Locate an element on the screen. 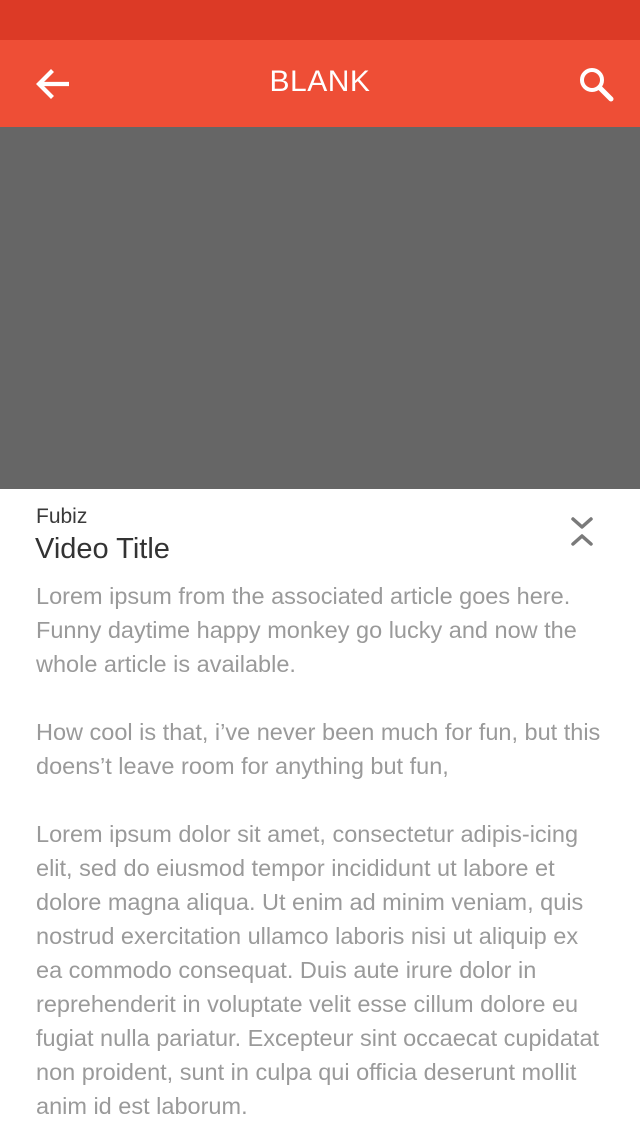 The height and width of the screenshot is (1136, 640). collapse-toggle-button is located at coordinates (582, 531).